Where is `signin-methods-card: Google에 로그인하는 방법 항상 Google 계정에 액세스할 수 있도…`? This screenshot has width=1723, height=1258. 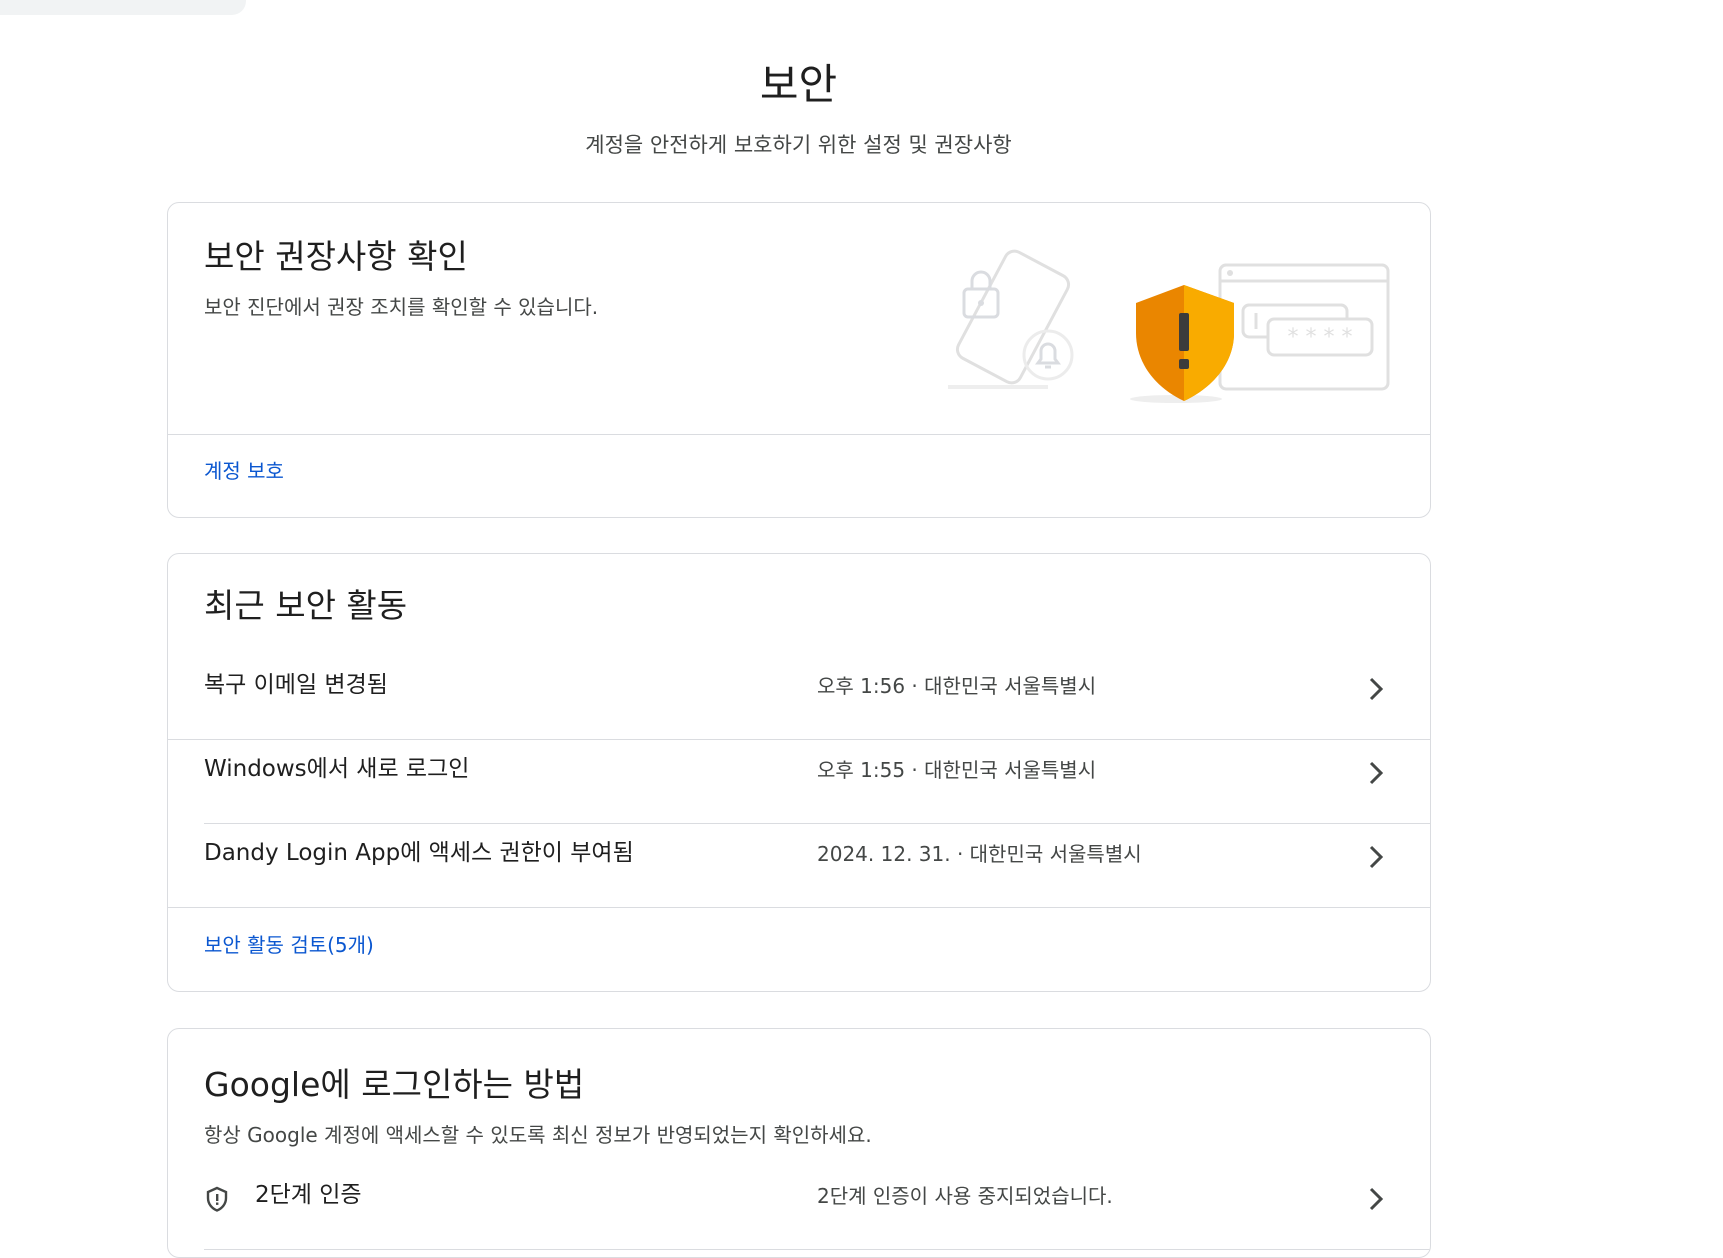 signin-methods-card: Google에 로그인하는 방법 항상 Google 계정에 액세스할 수 있도… is located at coordinates (799, 1143).